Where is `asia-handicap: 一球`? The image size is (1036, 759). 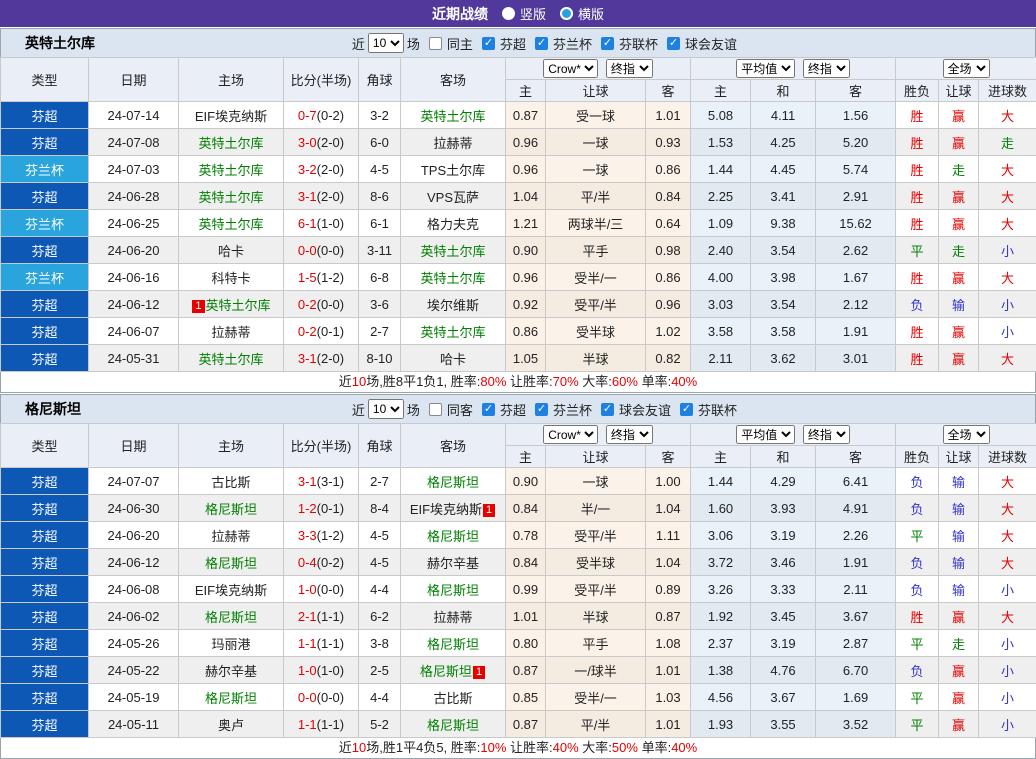
asia-handicap: 一球 is located at coordinates (596, 481).